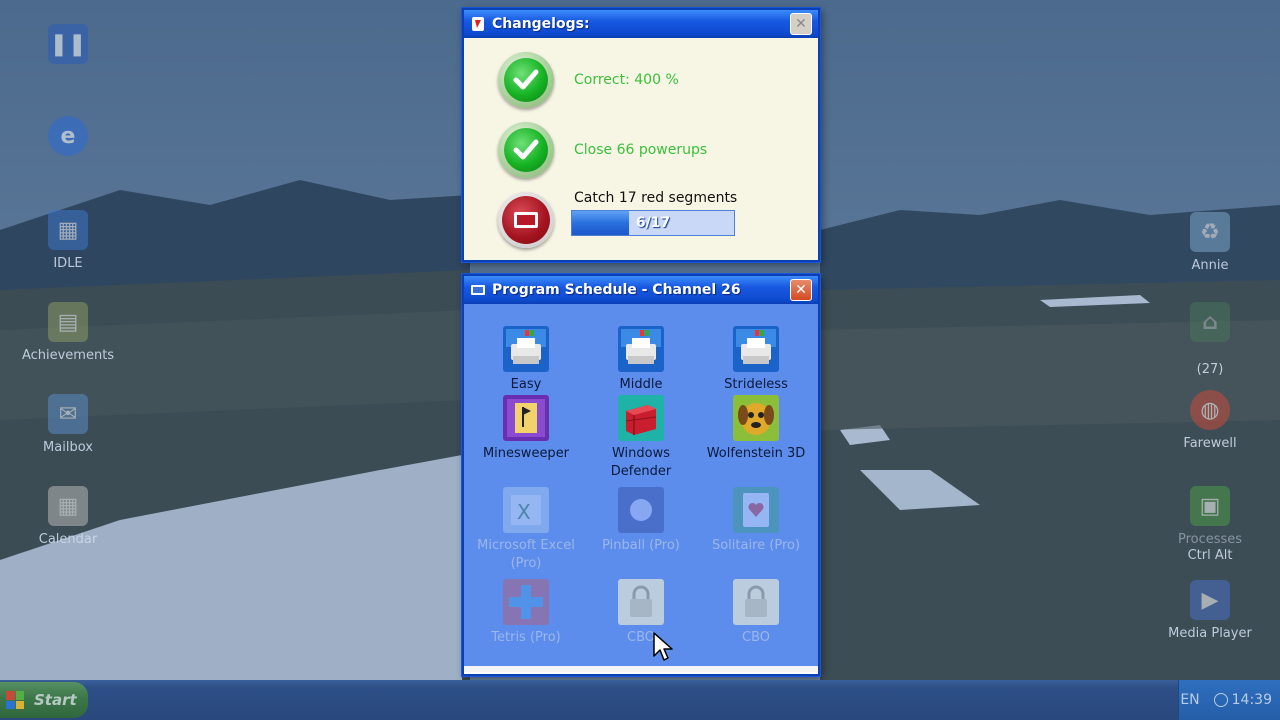  Describe the element at coordinates (1210, 506) in the screenshot. I see `task-manager-icon: ▣` at that location.